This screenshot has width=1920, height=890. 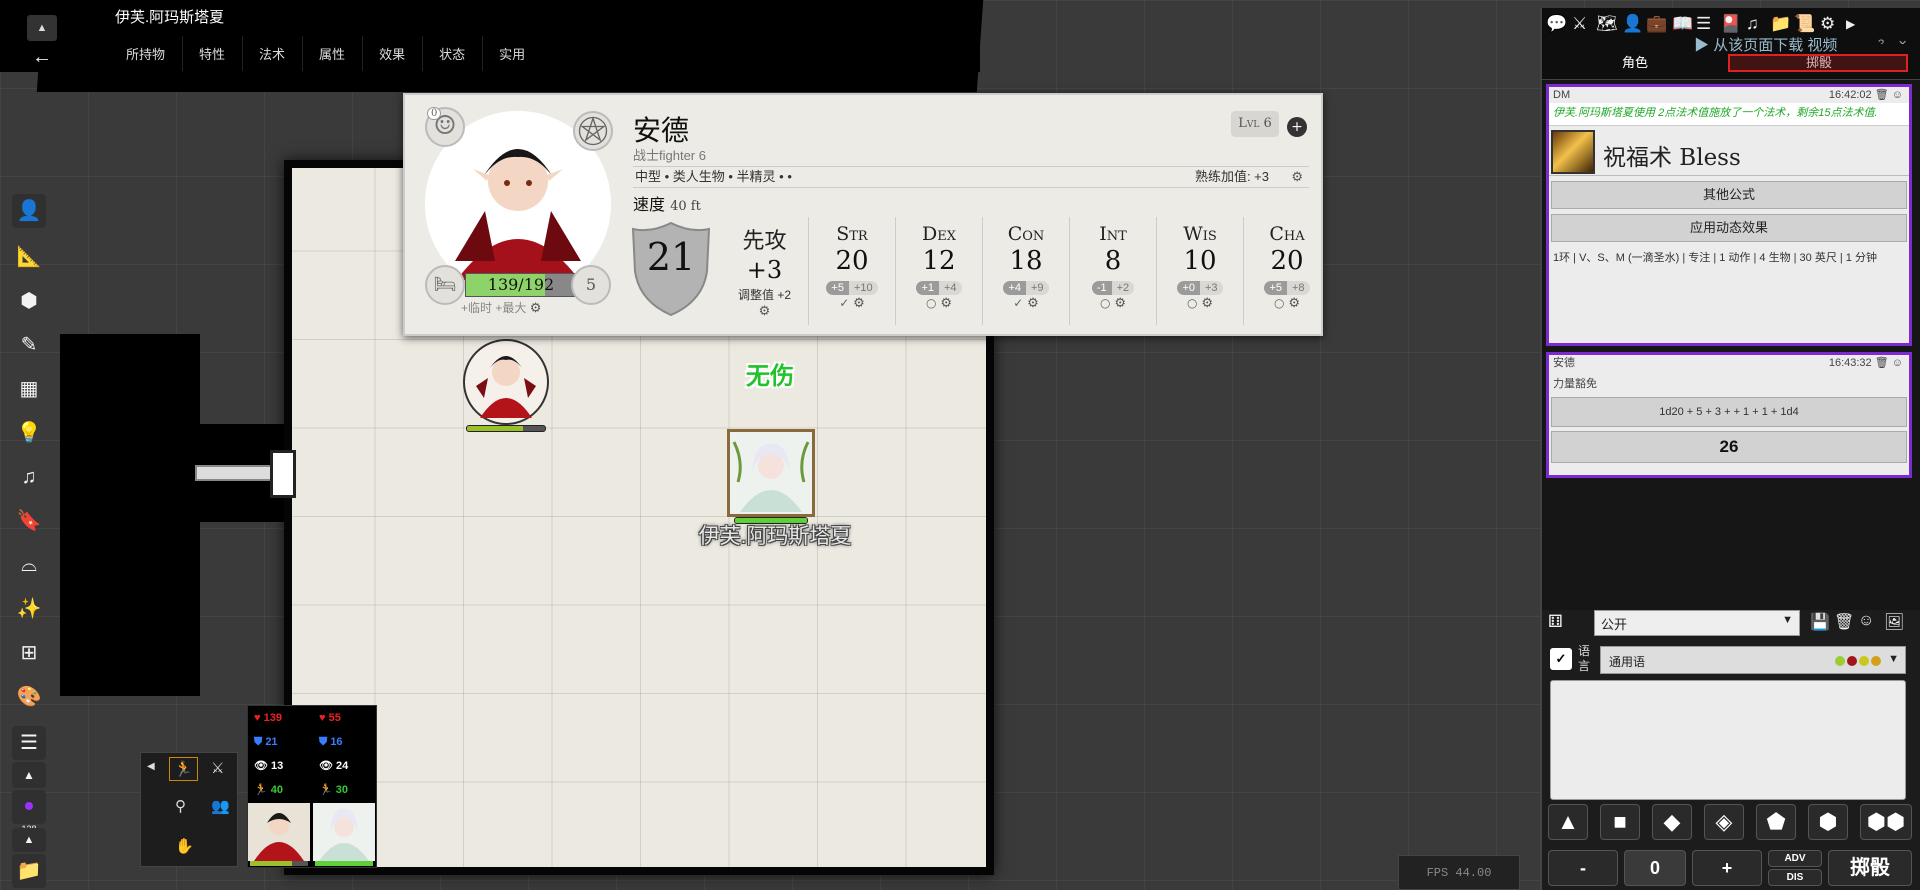 What do you see at coordinates (771, 476) in the screenshot?
I see `token-imas` at bounding box center [771, 476].